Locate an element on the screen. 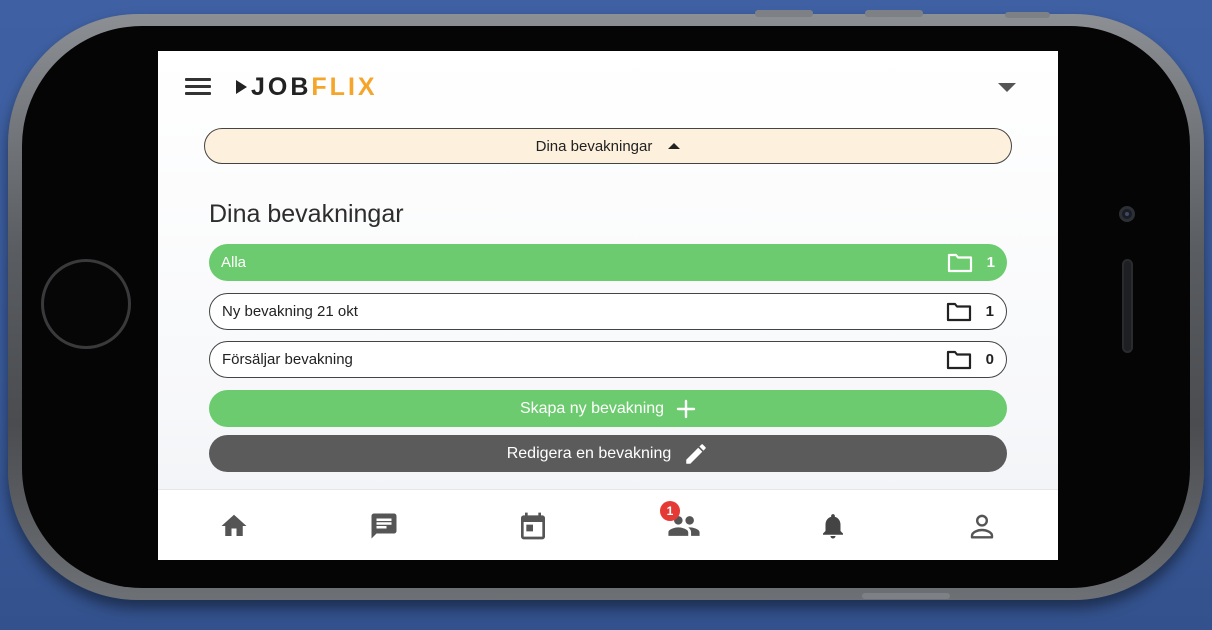 The image size is (1212, 630). calendar-icon is located at coordinates (533, 526).